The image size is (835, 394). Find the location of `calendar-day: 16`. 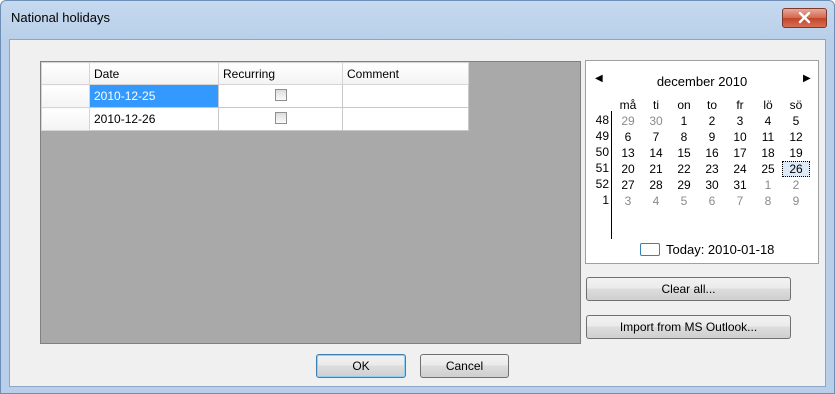

calendar-day: 16 is located at coordinates (712, 153).